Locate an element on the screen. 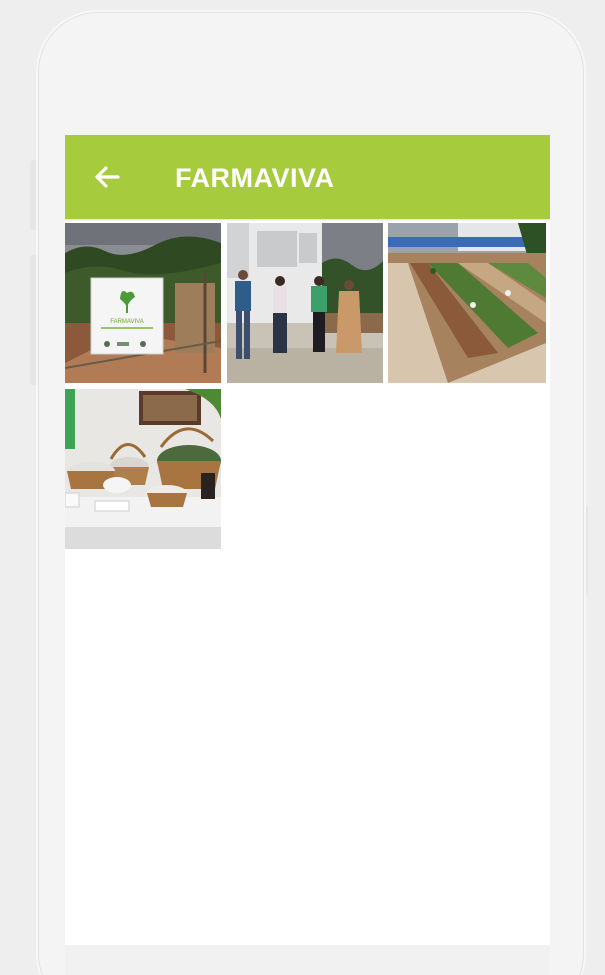 This screenshot has height=975, width=605. volume-up-button is located at coordinates (34, 195).